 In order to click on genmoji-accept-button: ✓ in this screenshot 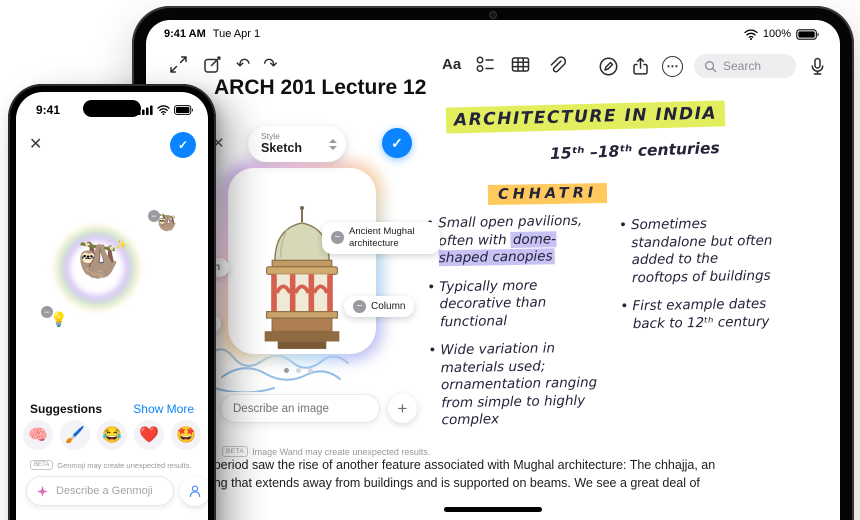, I will do `click(183, 145)`.